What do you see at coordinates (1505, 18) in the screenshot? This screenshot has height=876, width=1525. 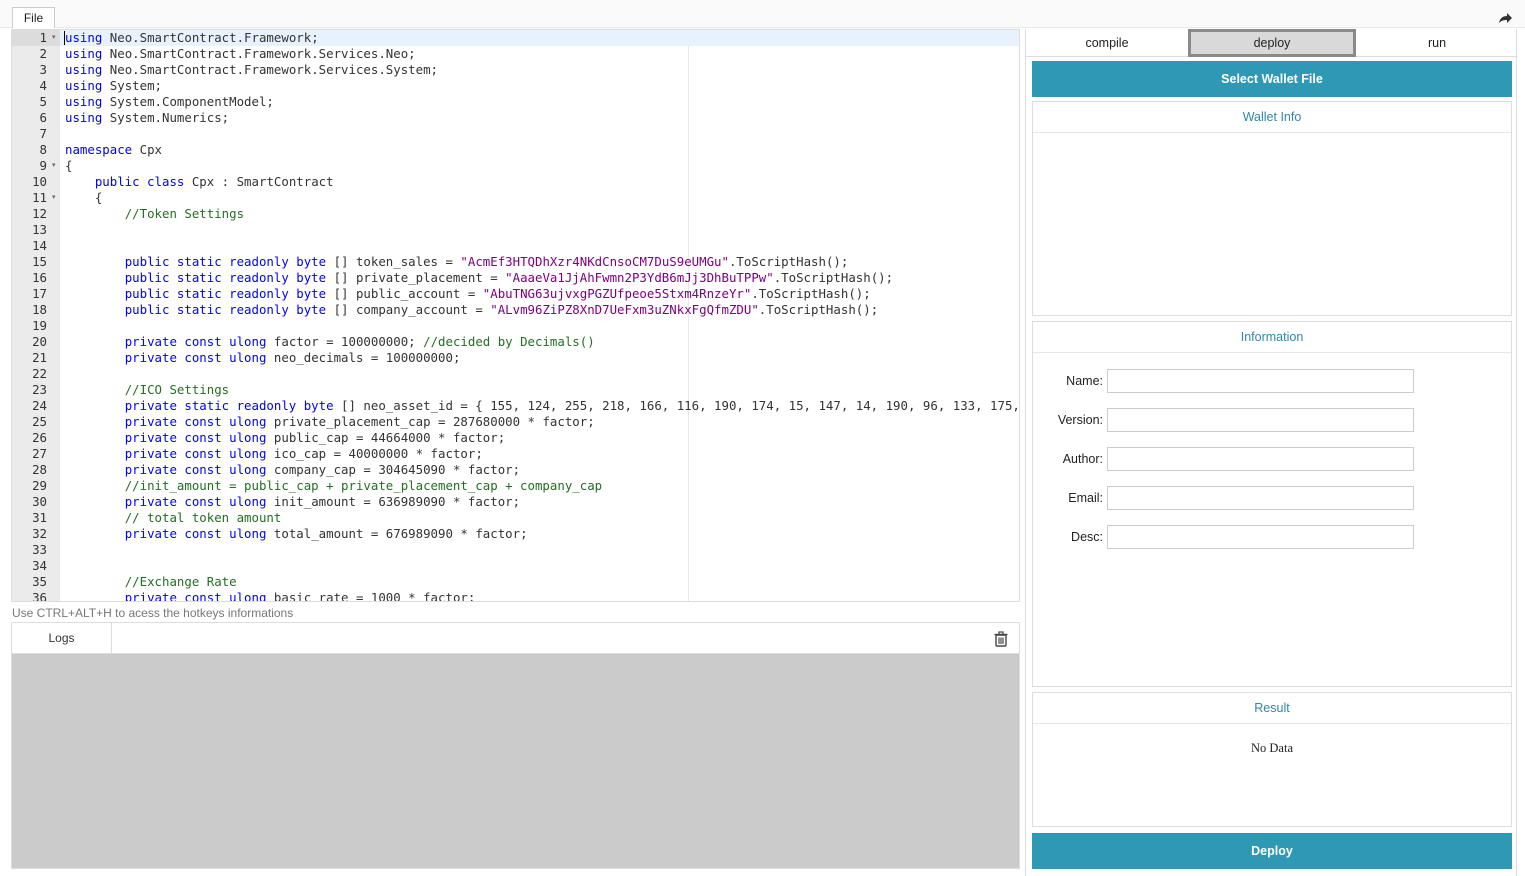 I see `share-arrow-icon` at bounding box center [1505, 18].